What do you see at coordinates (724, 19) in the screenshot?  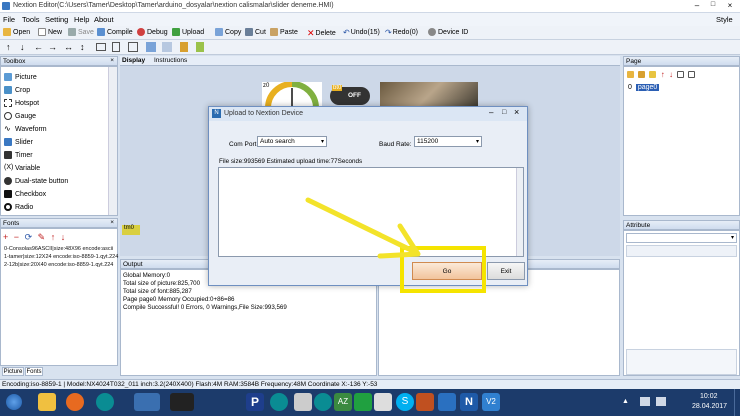 I see `menu-style: Style` at bounding box center [724, 19].